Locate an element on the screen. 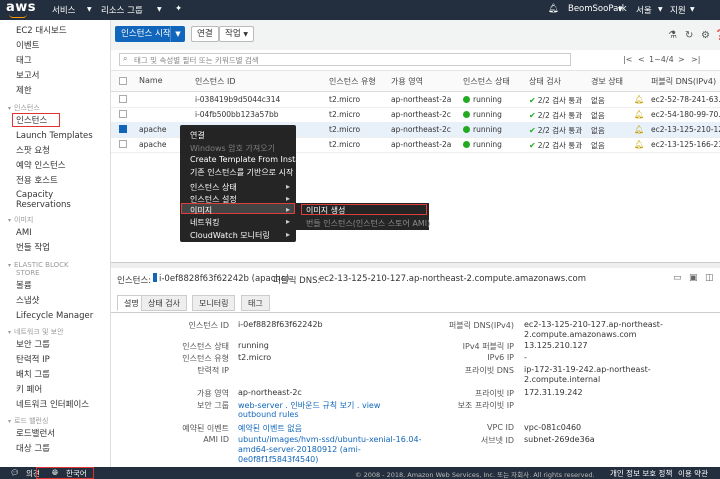 The height and width of the screenshot is (479, 720). bell-icon: 🔔︎ is located at coordinates (553, 9).